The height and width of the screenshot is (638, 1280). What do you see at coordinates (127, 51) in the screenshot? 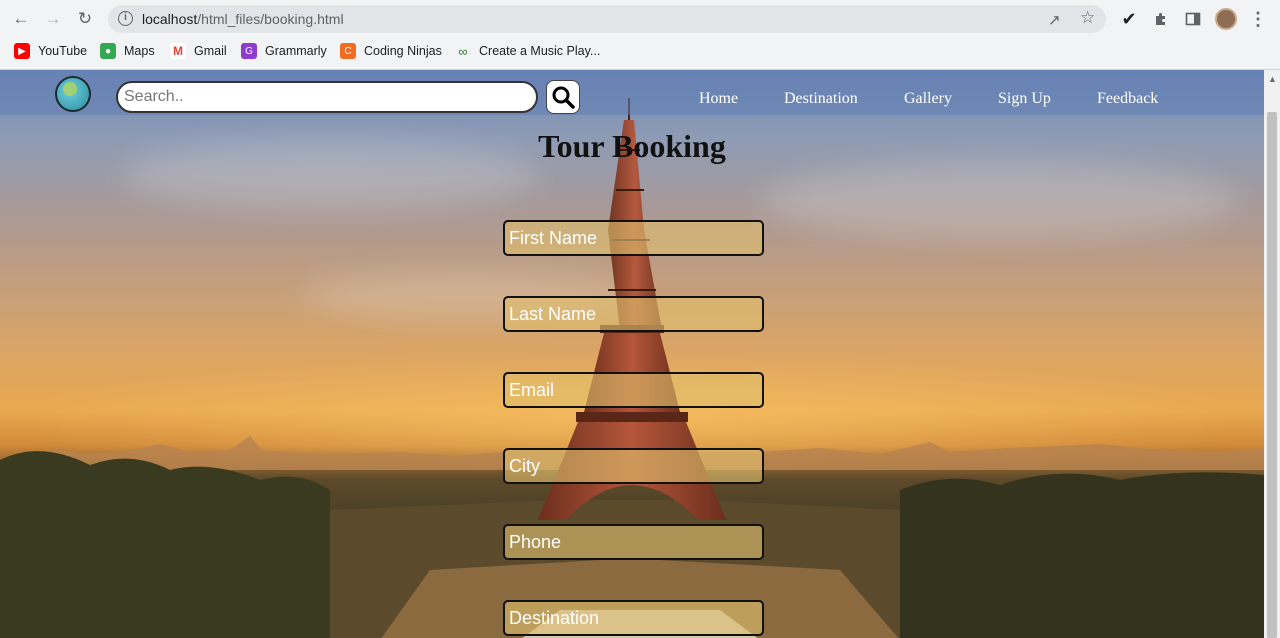
I see `bookmark-maps: ● Maps` at bounding box center [127, 51].